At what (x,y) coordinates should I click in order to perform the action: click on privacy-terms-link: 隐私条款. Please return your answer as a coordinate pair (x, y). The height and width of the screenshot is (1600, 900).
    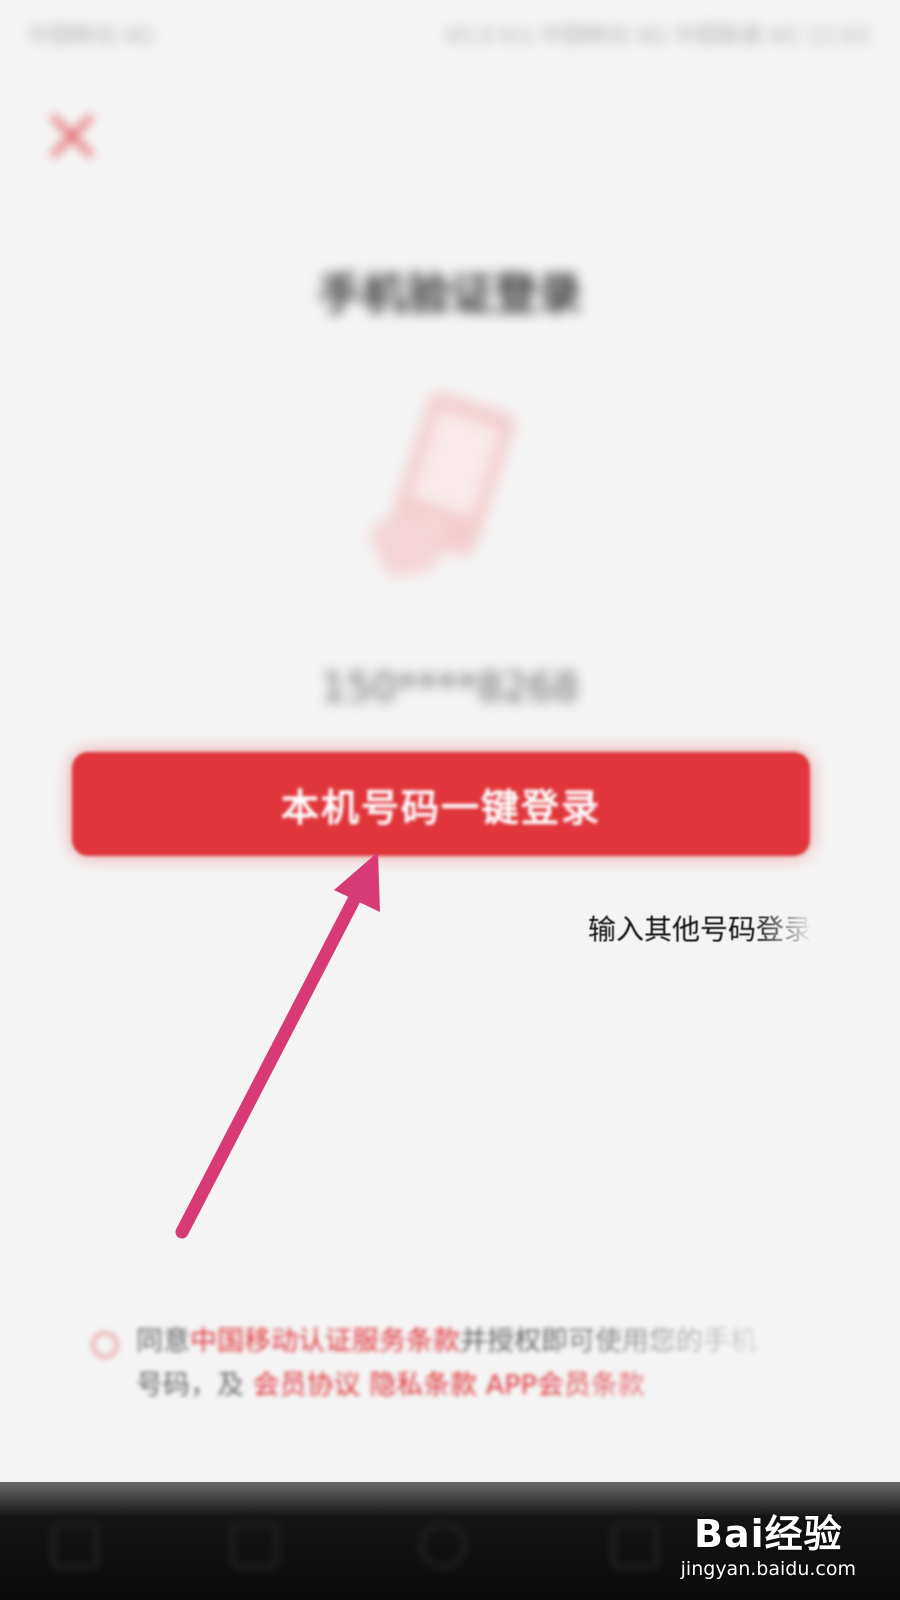
    Looking at the image, I should click on (423, 1385).